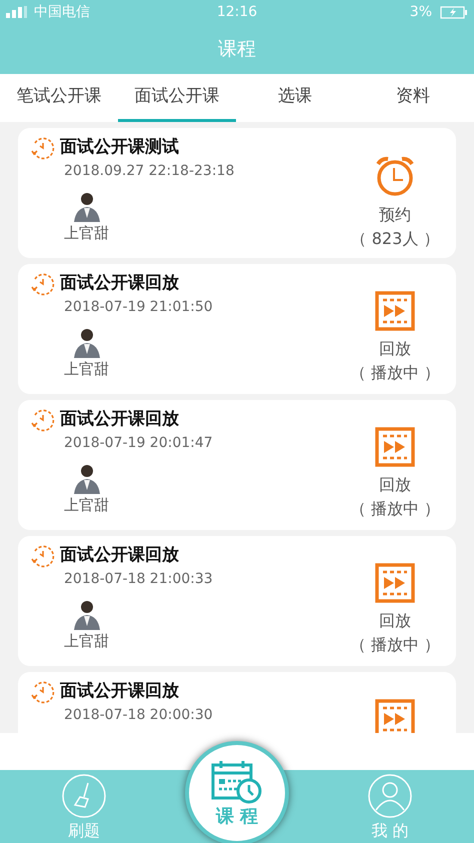  What do you see at coordinates (413, 98) in the screenshot?
I see `course-tab: 资料` at bounding box center [413, 98].